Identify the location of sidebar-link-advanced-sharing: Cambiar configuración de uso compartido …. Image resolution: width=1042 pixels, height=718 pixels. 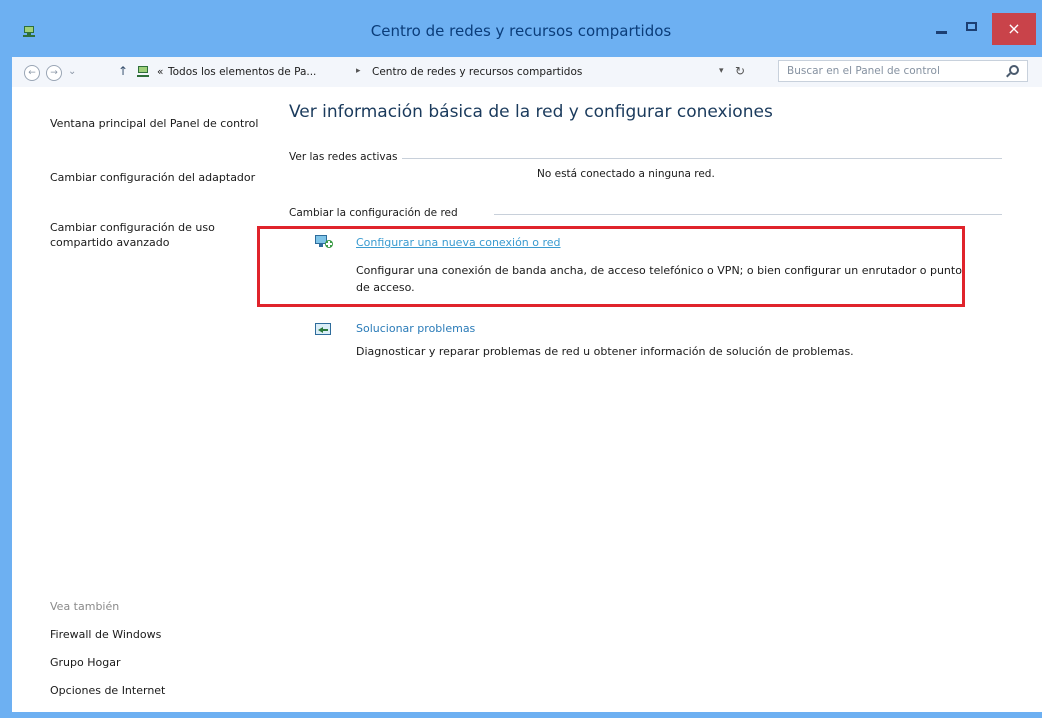
(155, 235).